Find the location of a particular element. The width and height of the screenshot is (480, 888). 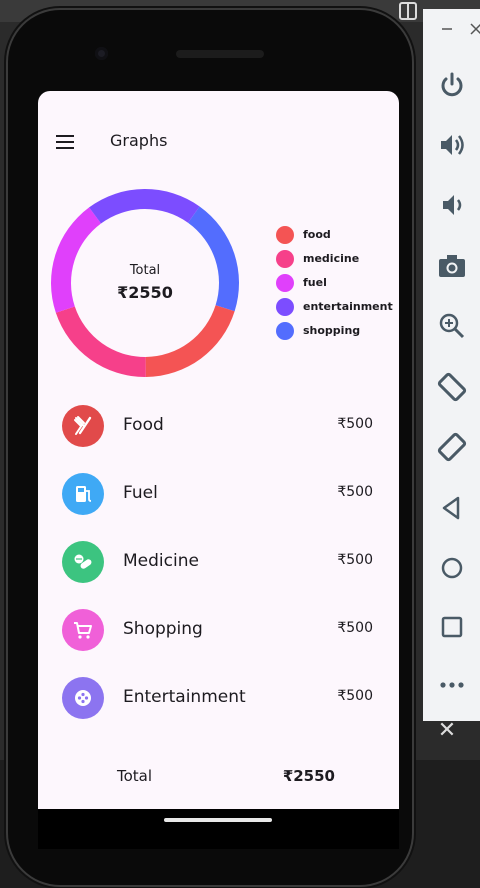

zoom-icon is located at coordinates (451, 326).